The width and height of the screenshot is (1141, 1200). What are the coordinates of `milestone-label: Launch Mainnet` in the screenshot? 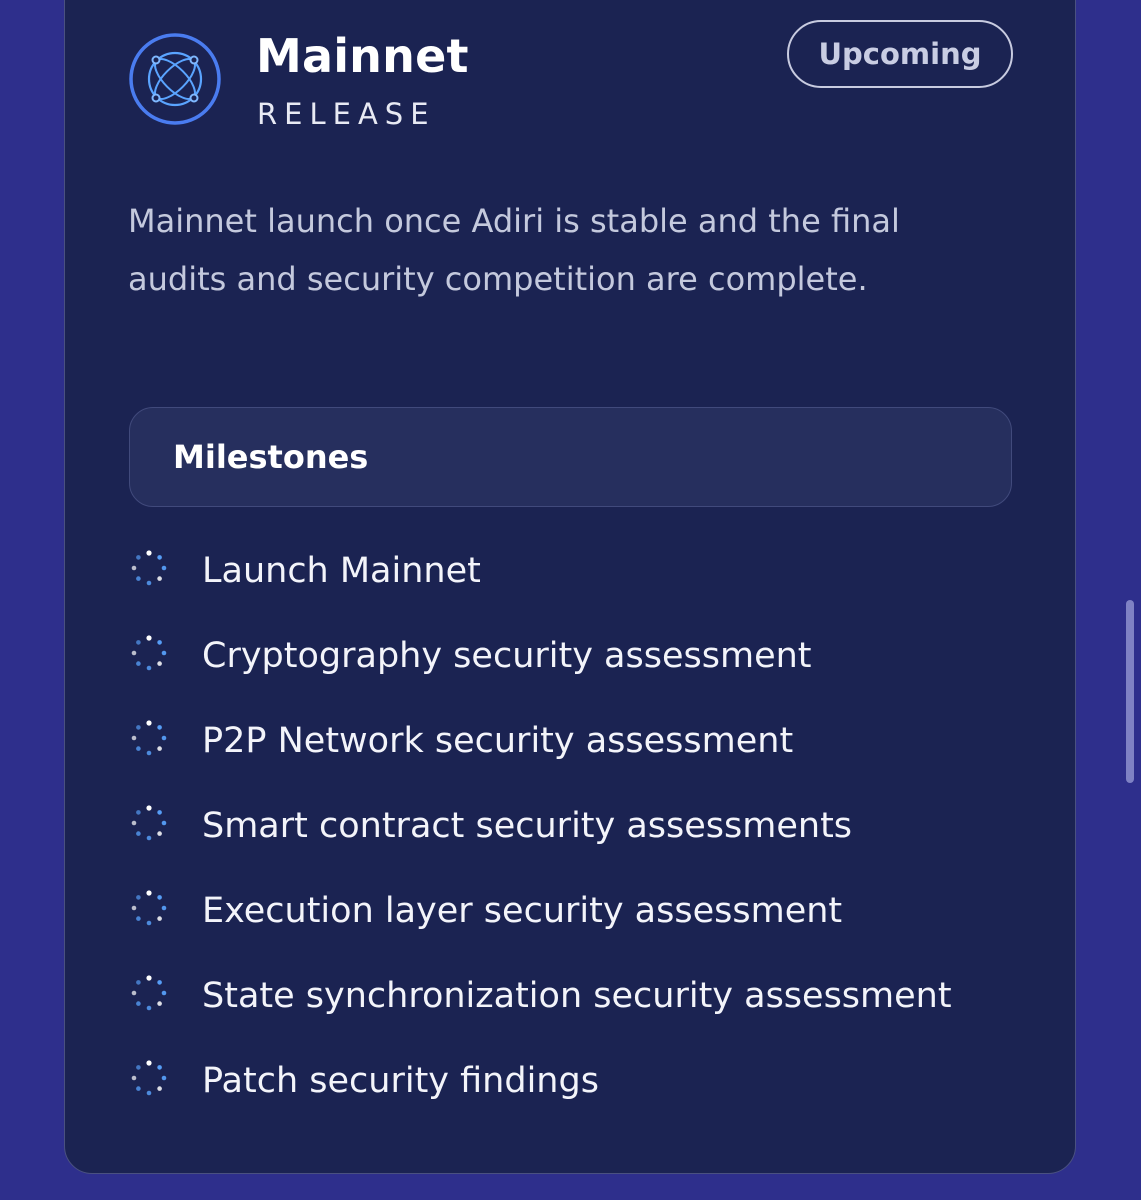 It's located at (341, 571).